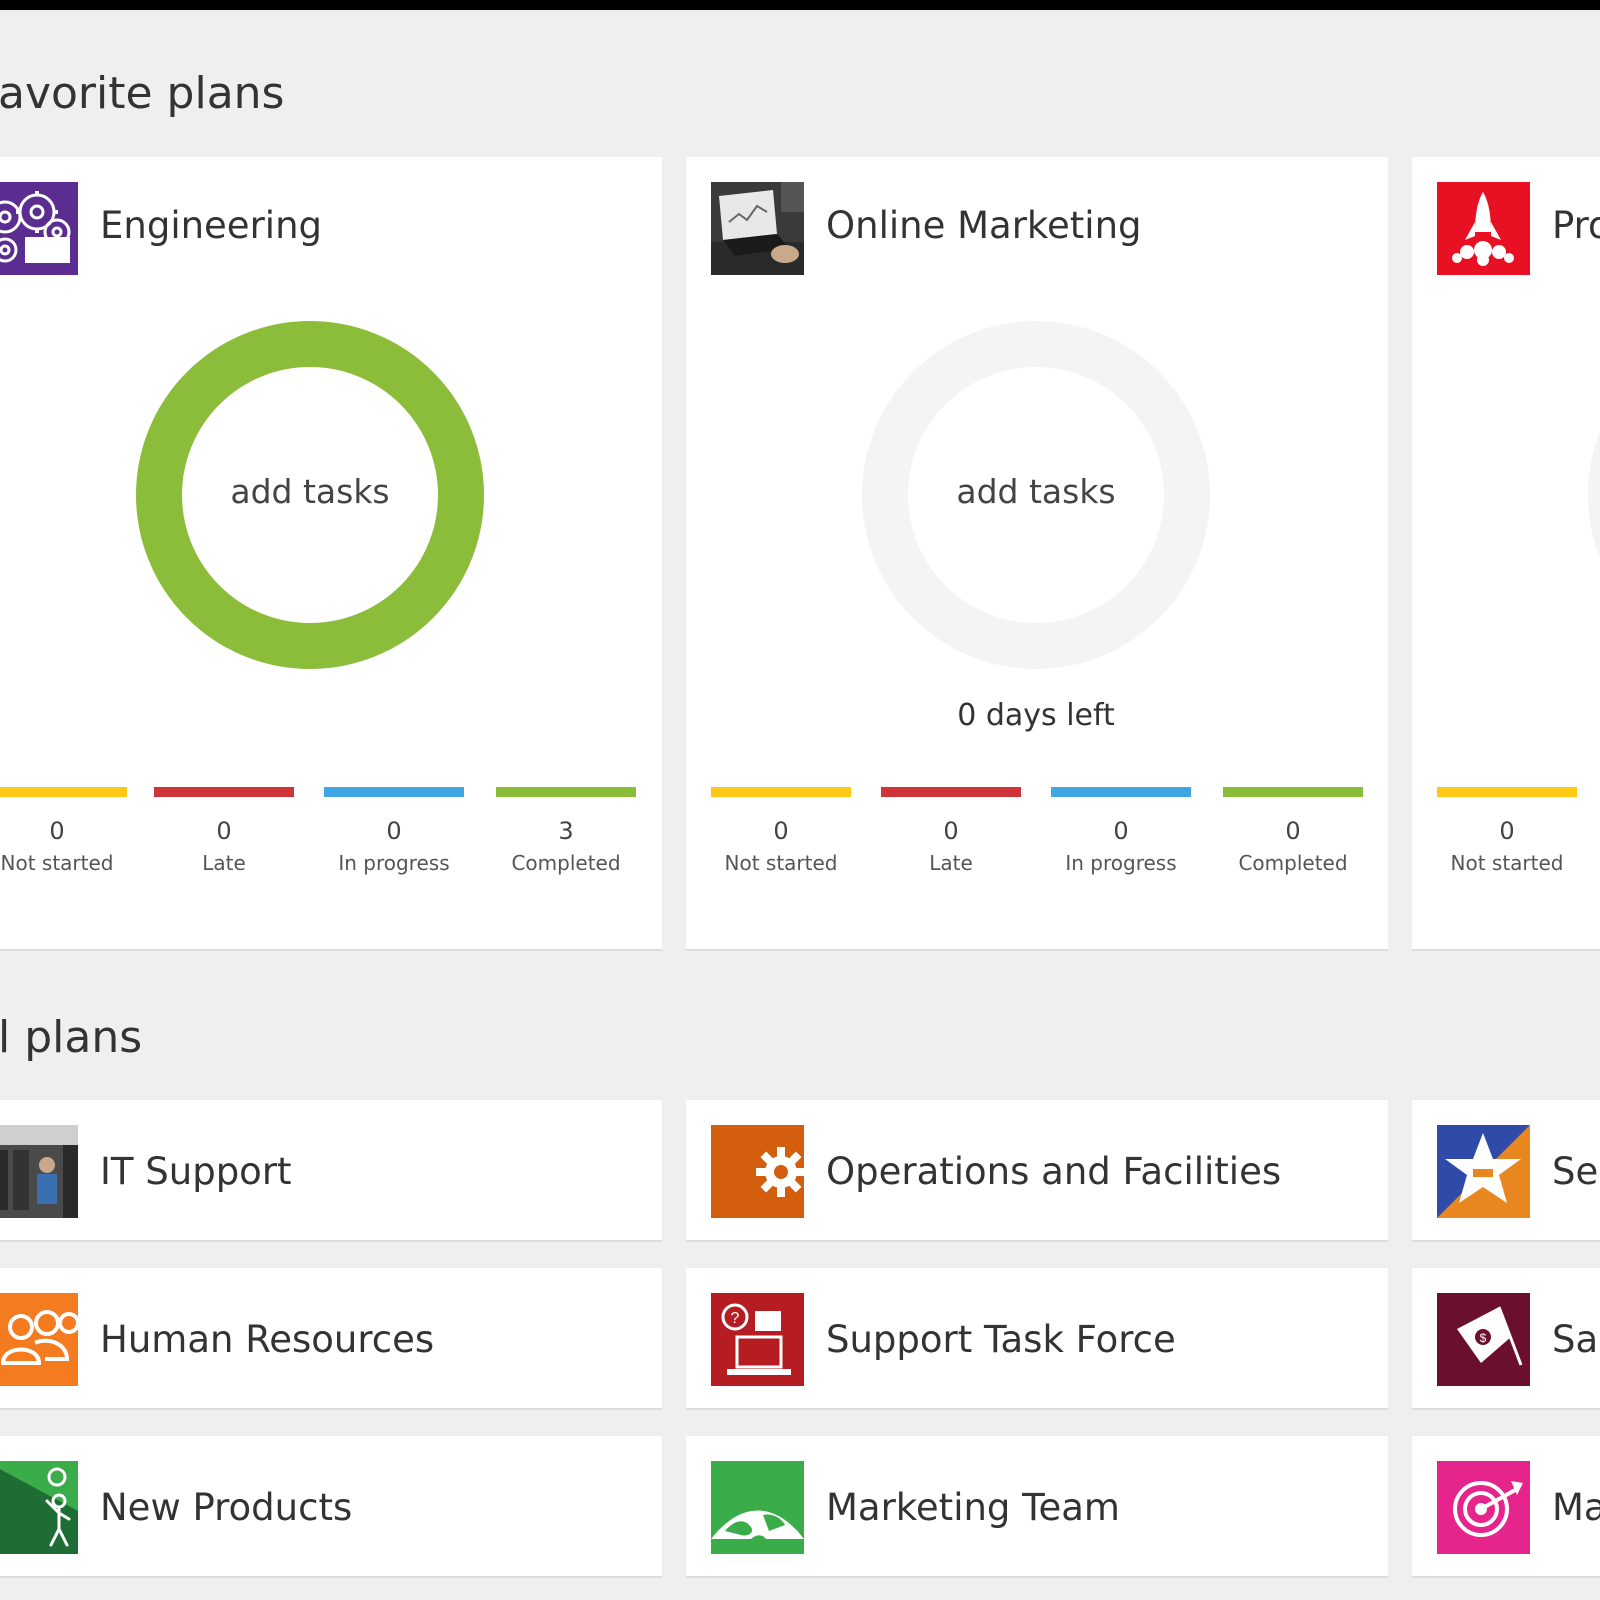 The height and width of the screenshot is (1600, 1600). I want to click on plan-title: New Products, so click(226, 1508).